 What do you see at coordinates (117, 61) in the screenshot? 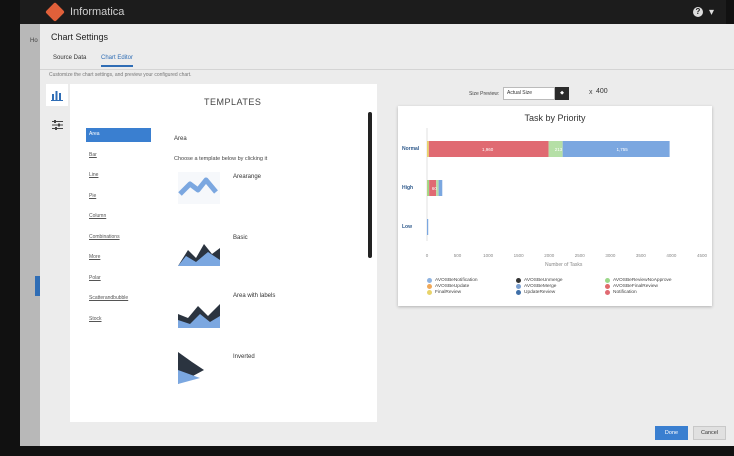
I see `tab-chart-editor: Chart Editor` at bounding box center [117, 61].